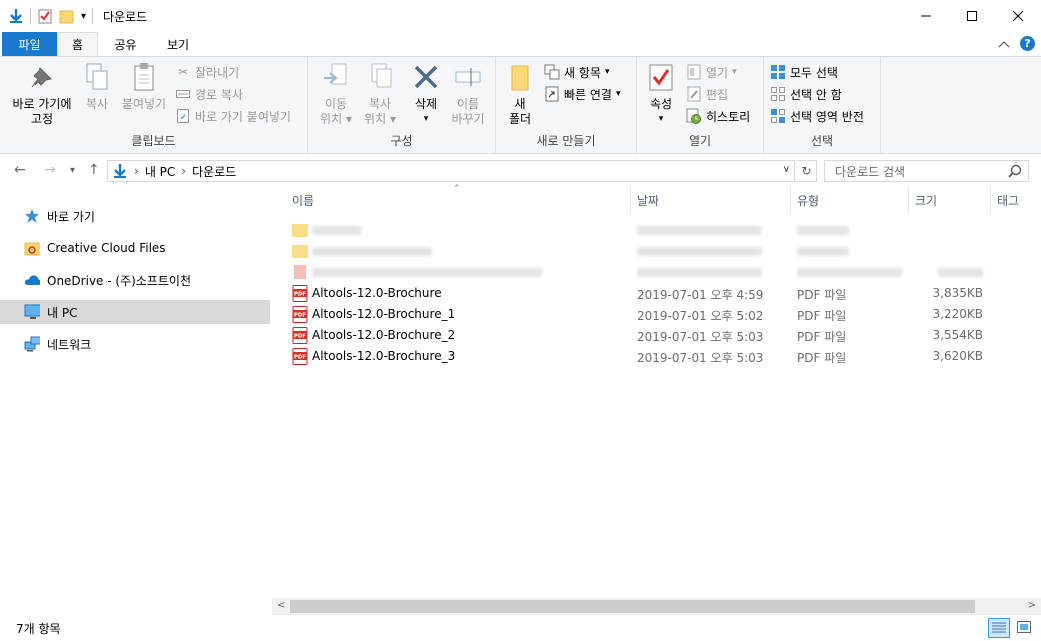  What do you see at coordinates (468, 94) in the screenshot?
I see `rename-button: 이름 바꾸기` at bounding box center [468, 94].